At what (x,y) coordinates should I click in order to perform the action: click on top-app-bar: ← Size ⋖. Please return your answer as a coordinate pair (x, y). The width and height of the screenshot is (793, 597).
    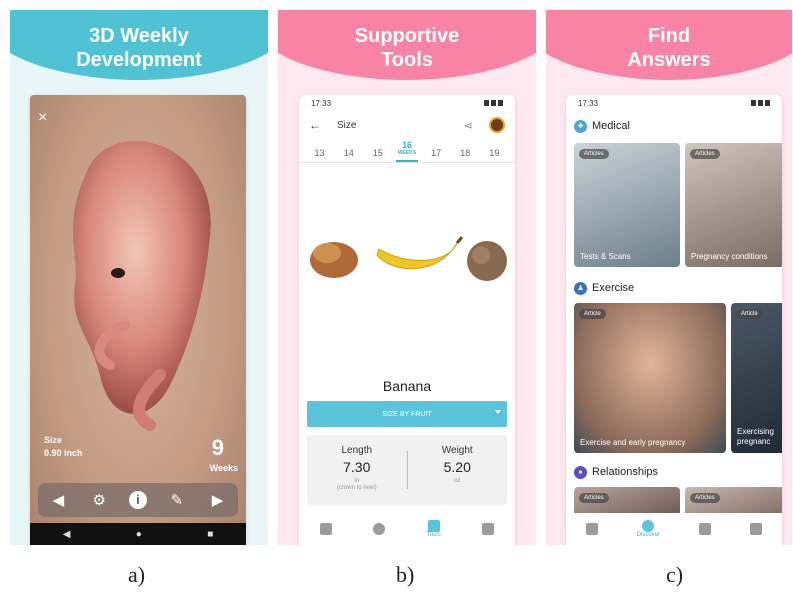
    Looking at the image, I should click on (407, 125).